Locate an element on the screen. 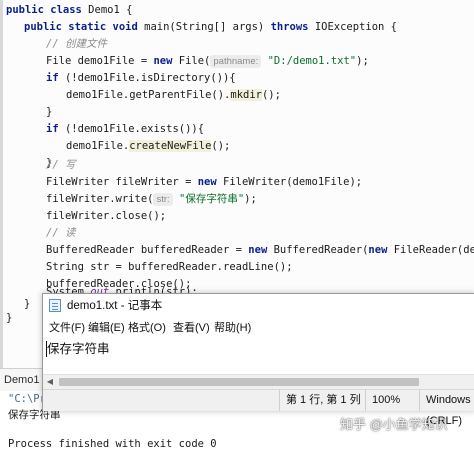 The height and width of the screenshot is (453, 474). console-command-line: "C:\Pr is located at coordinates (27, 399).